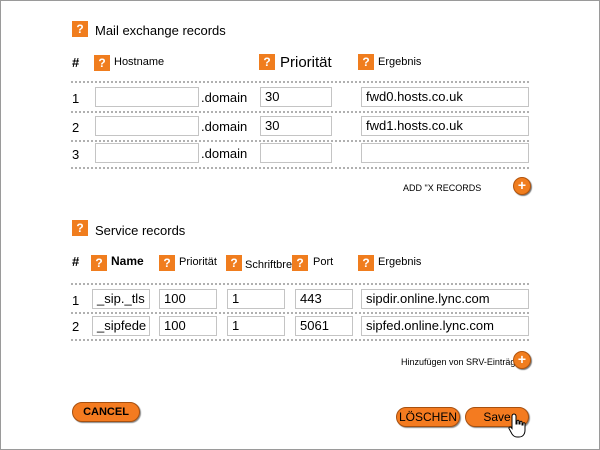 The image size is (600, 450). What do you see at coordinates (445, 326) in the screenshot?
I see `srv-result-field: sipfed.online.lync.com` at bounding box center [445, 326].